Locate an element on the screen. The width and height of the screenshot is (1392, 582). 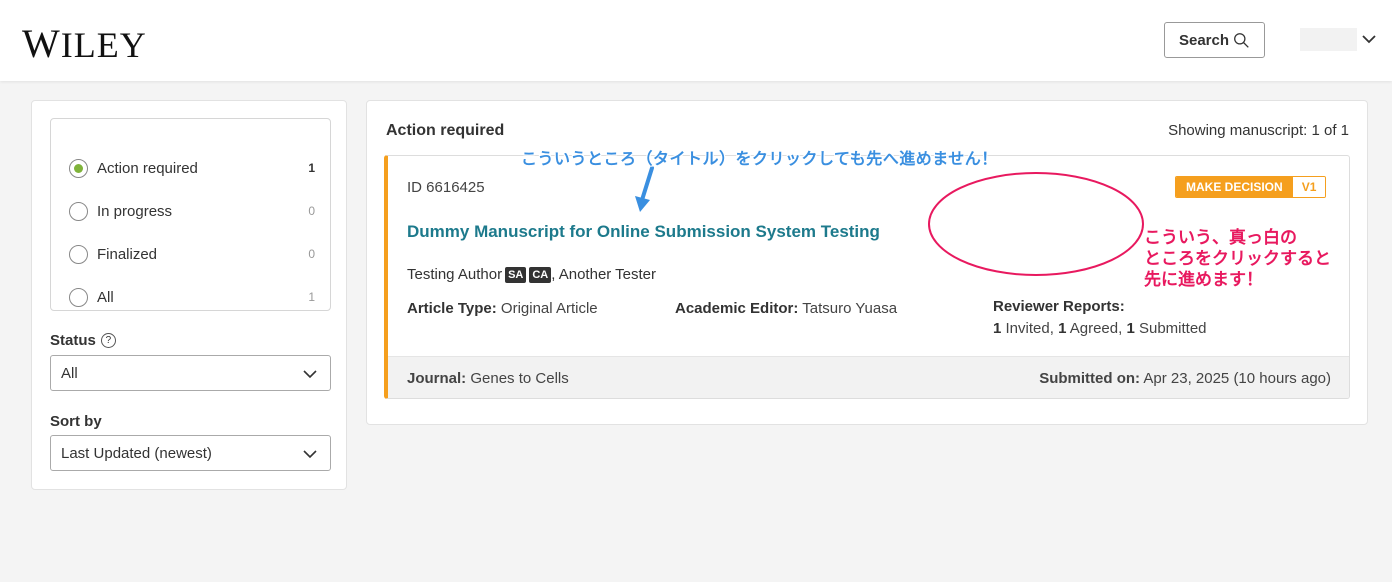
invited-text: Invited, is located at coordinates (1029, 328).